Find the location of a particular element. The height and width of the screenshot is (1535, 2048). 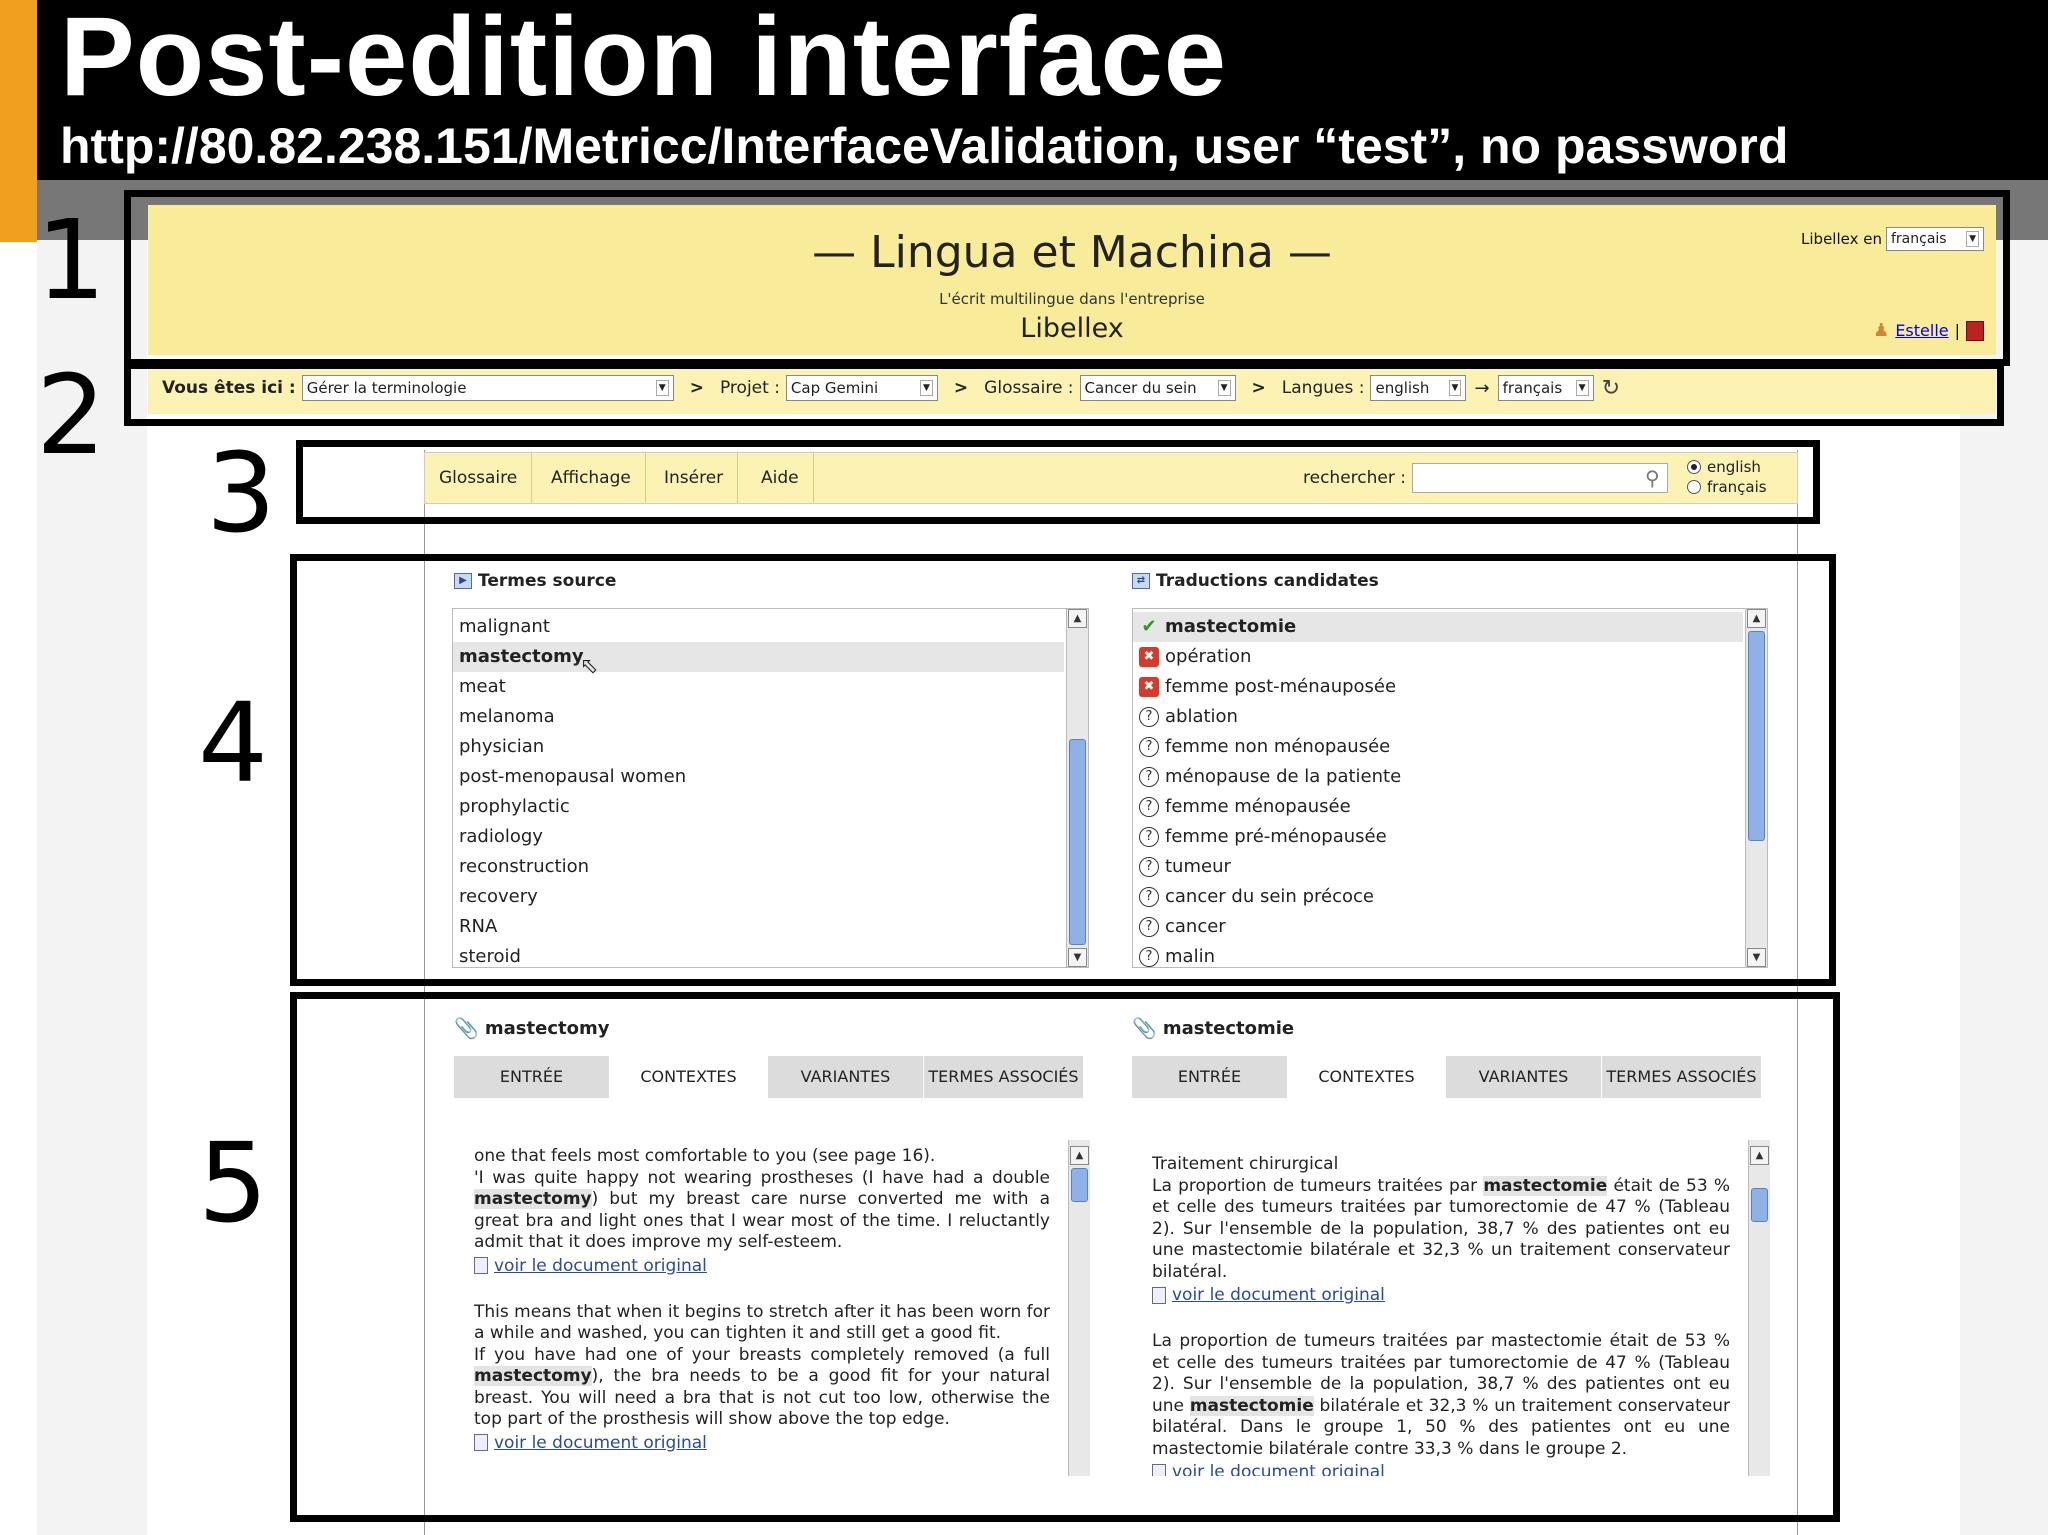

slide-shade-right is located at coordinates (2004, 887).